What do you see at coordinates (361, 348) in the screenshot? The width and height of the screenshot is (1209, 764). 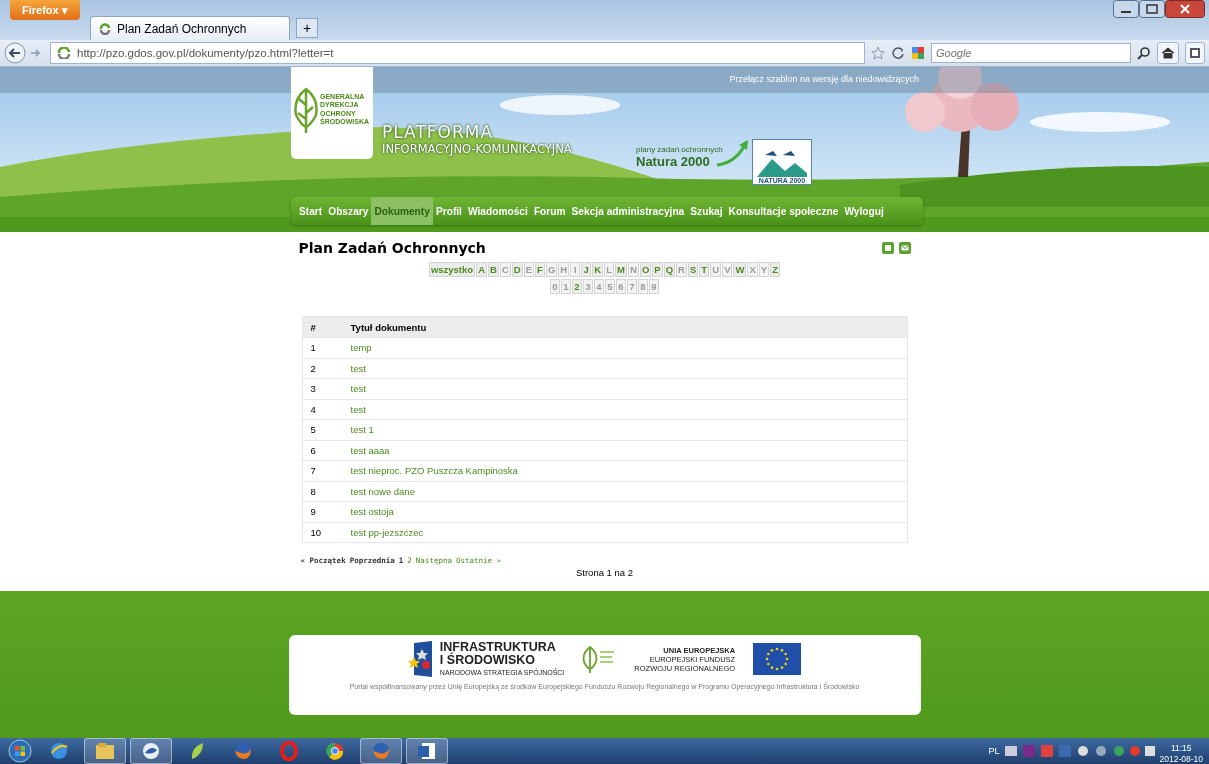 I see `document-link: temp` at bounding box center [361, 348].